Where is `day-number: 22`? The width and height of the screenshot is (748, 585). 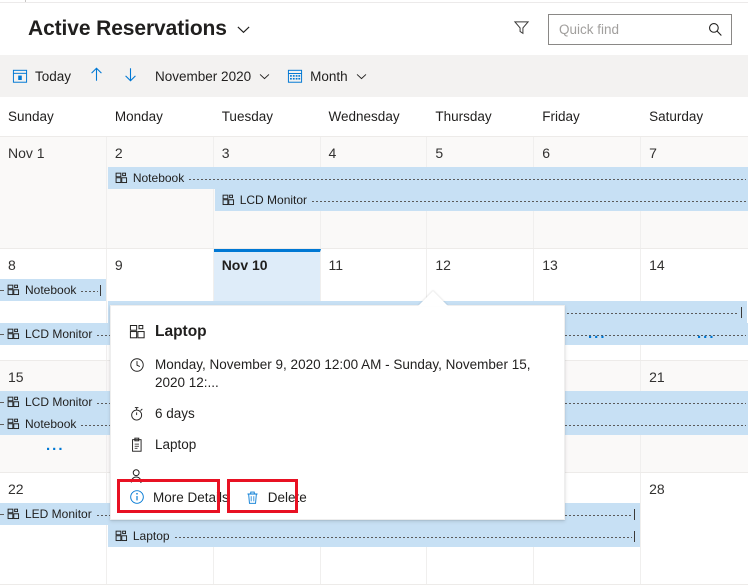 day-number: 22 is located at coordinates (16, 489).